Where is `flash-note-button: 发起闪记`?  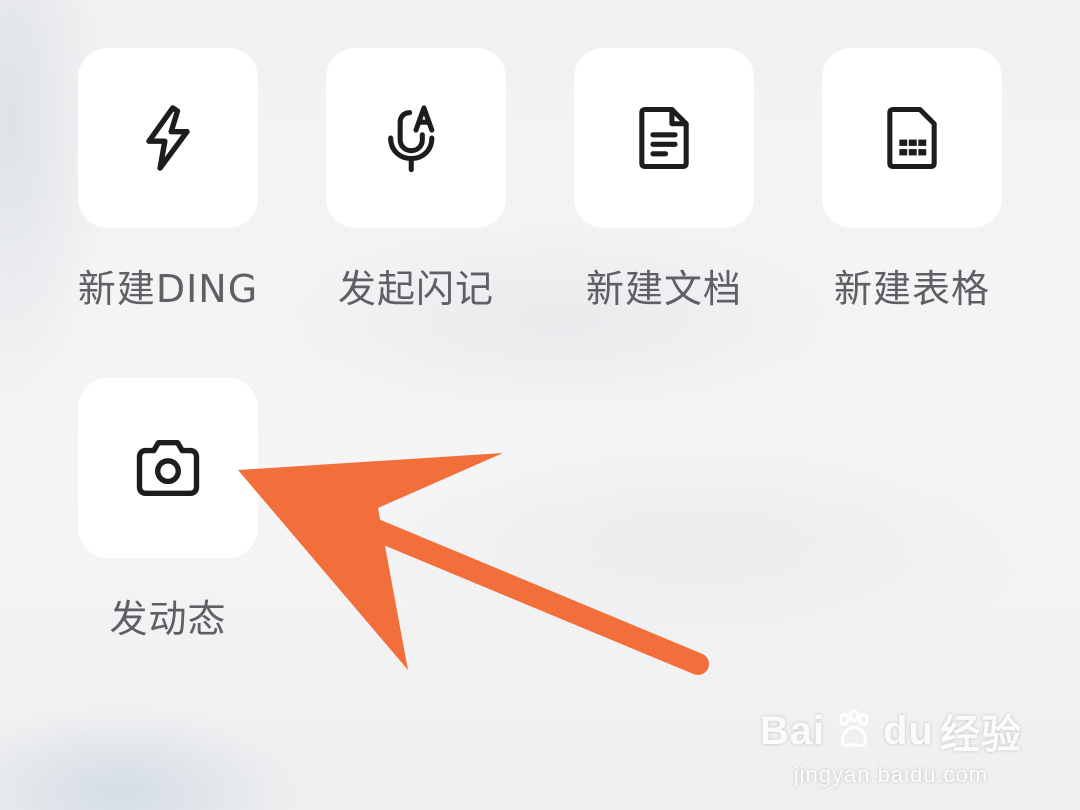 flash-note-button: 发起闪记 is located at coordinates (416, 180).